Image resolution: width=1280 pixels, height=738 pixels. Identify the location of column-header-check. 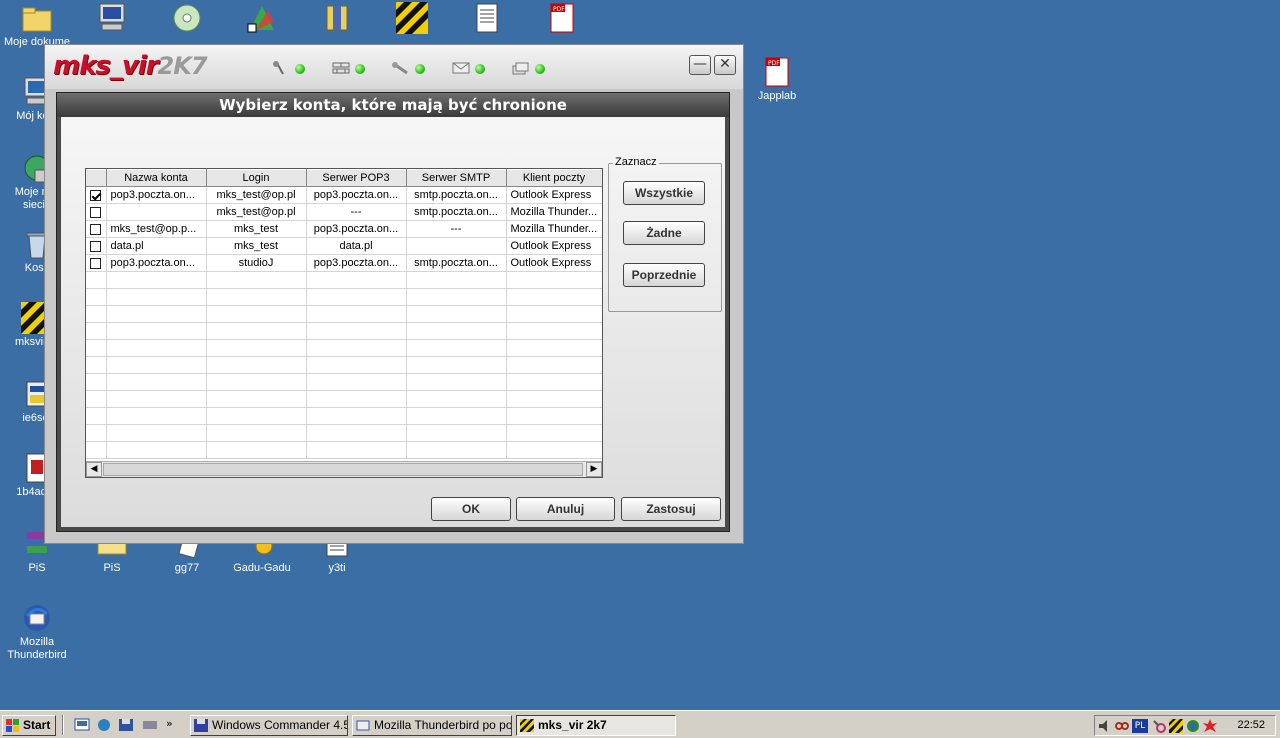
(96, 178).